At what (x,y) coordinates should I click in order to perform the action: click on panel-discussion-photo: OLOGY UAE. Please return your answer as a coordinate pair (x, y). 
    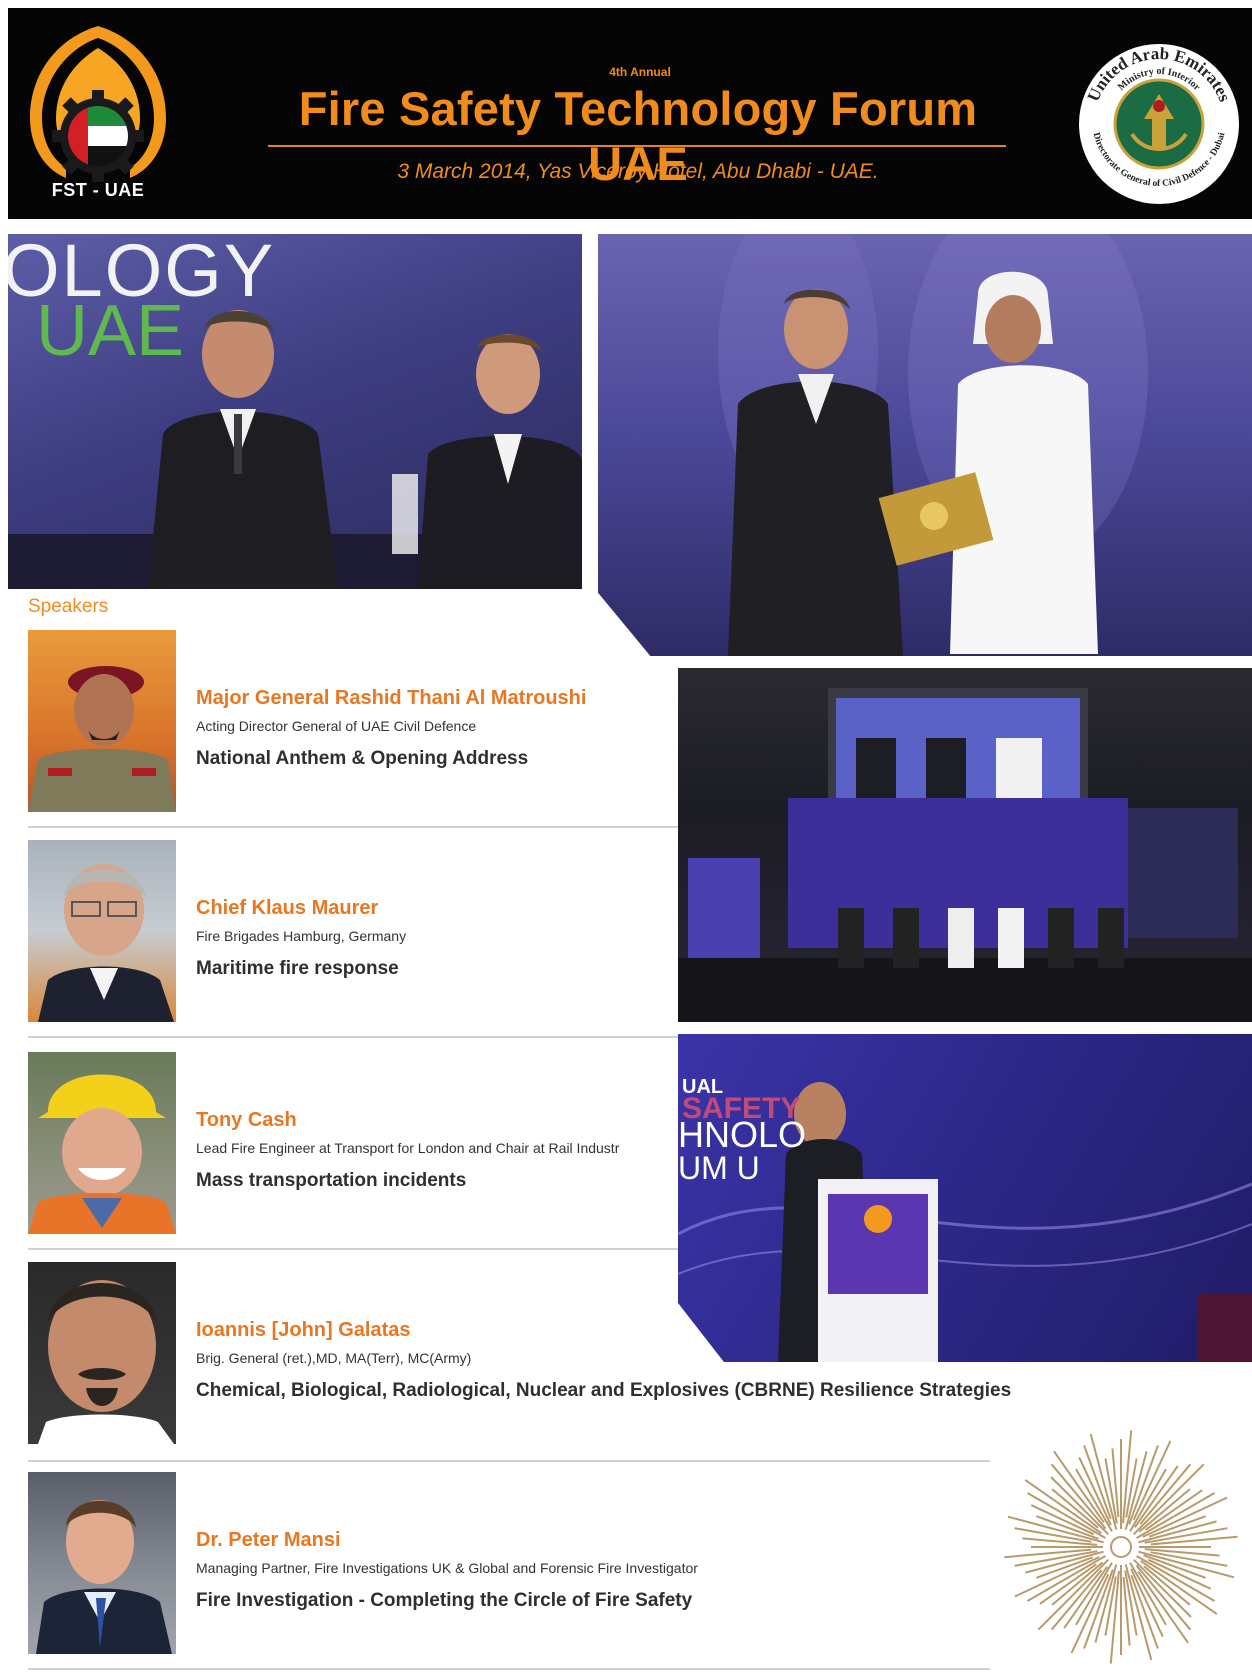
    Looking at the image, I should click on (295, 411).